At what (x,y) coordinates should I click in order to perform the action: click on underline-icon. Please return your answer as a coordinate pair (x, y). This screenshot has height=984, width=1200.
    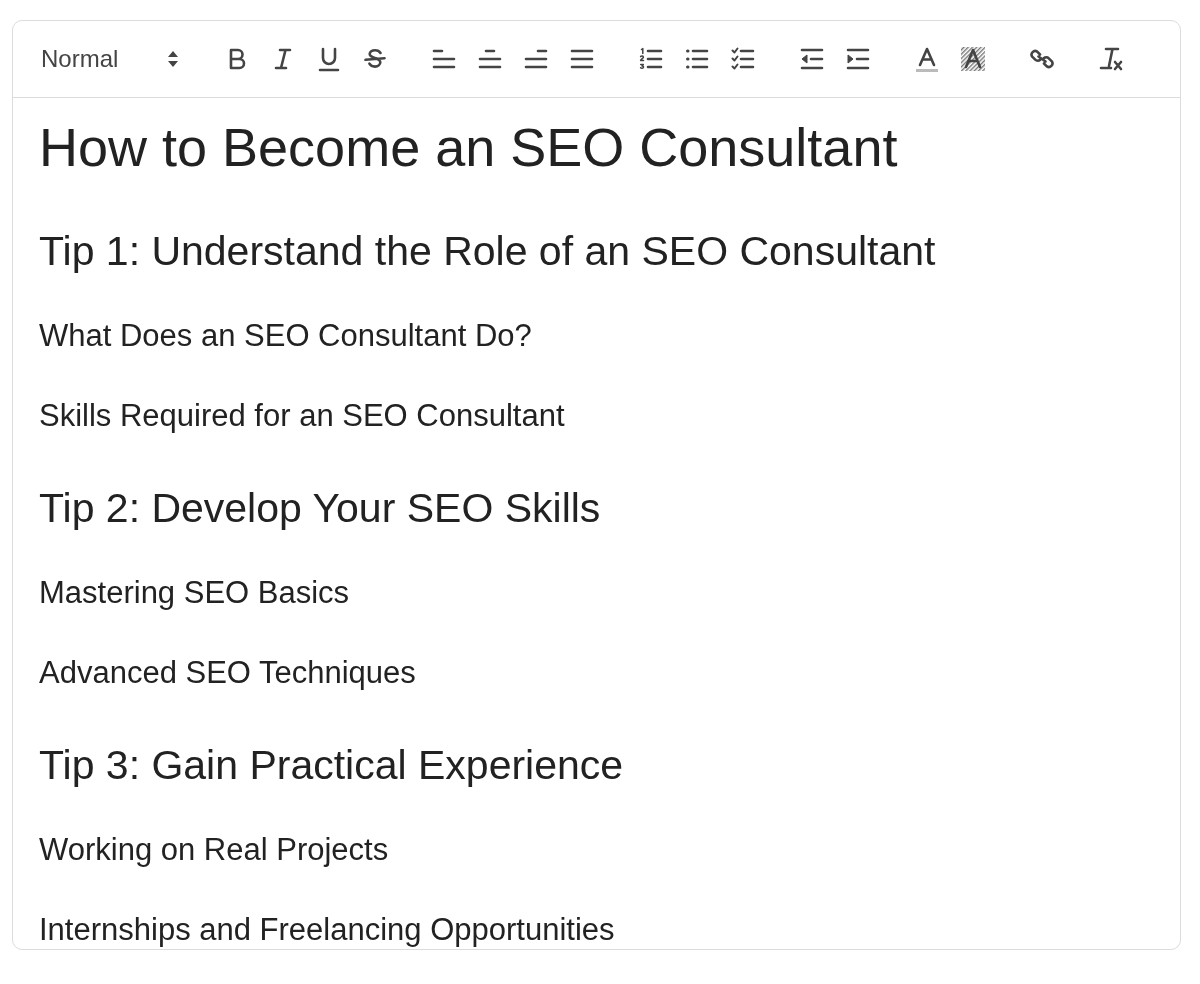
    Looking at the image, I should click on (329, 59).